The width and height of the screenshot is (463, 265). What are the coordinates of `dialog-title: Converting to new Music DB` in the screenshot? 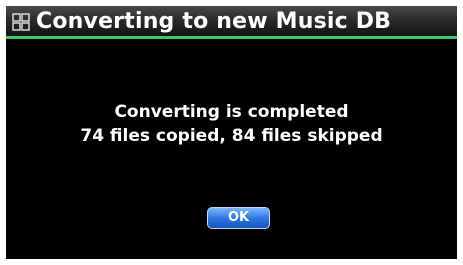 It's located at (214, 21).